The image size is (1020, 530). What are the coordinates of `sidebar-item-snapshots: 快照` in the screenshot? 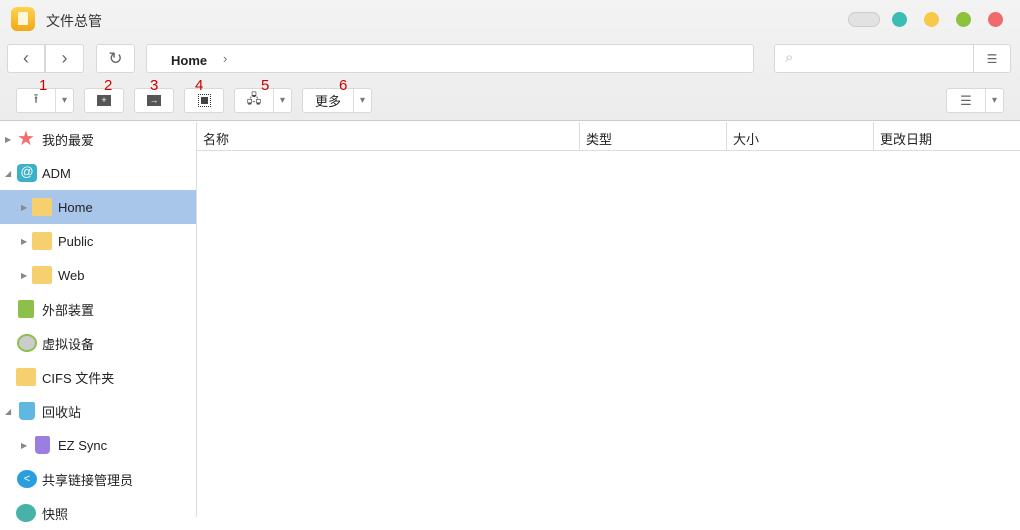 It's located at (98, 513).